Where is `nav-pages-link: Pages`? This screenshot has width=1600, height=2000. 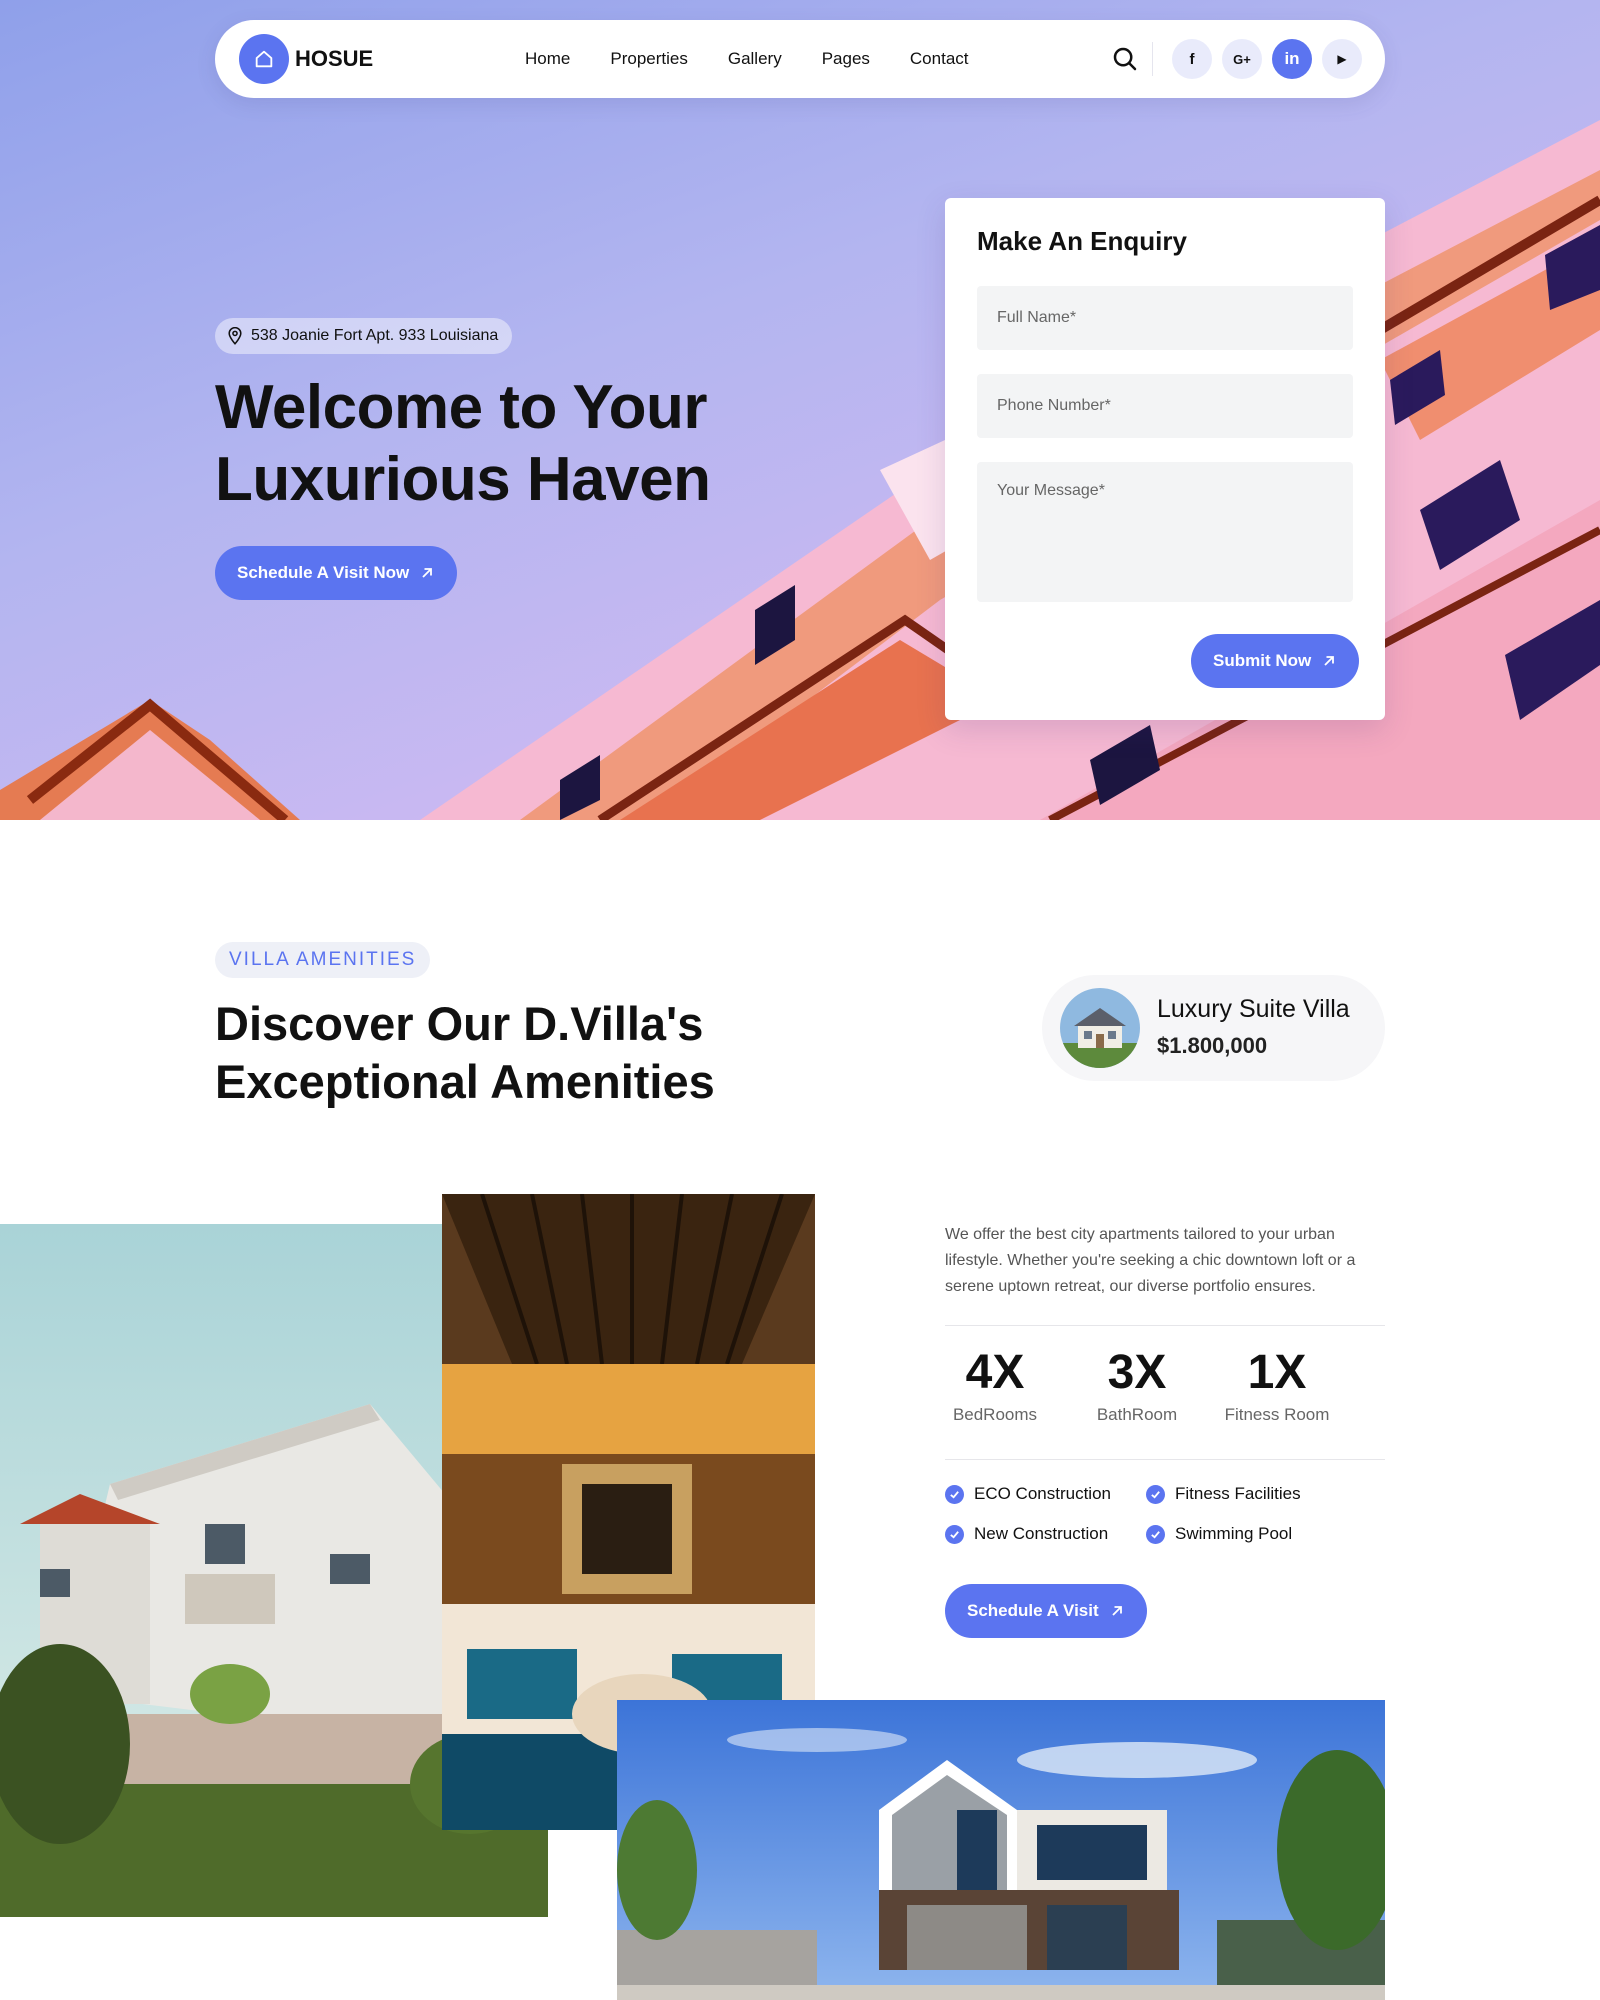
nav-pages-link: Pages is located at coordinates (846, 59).